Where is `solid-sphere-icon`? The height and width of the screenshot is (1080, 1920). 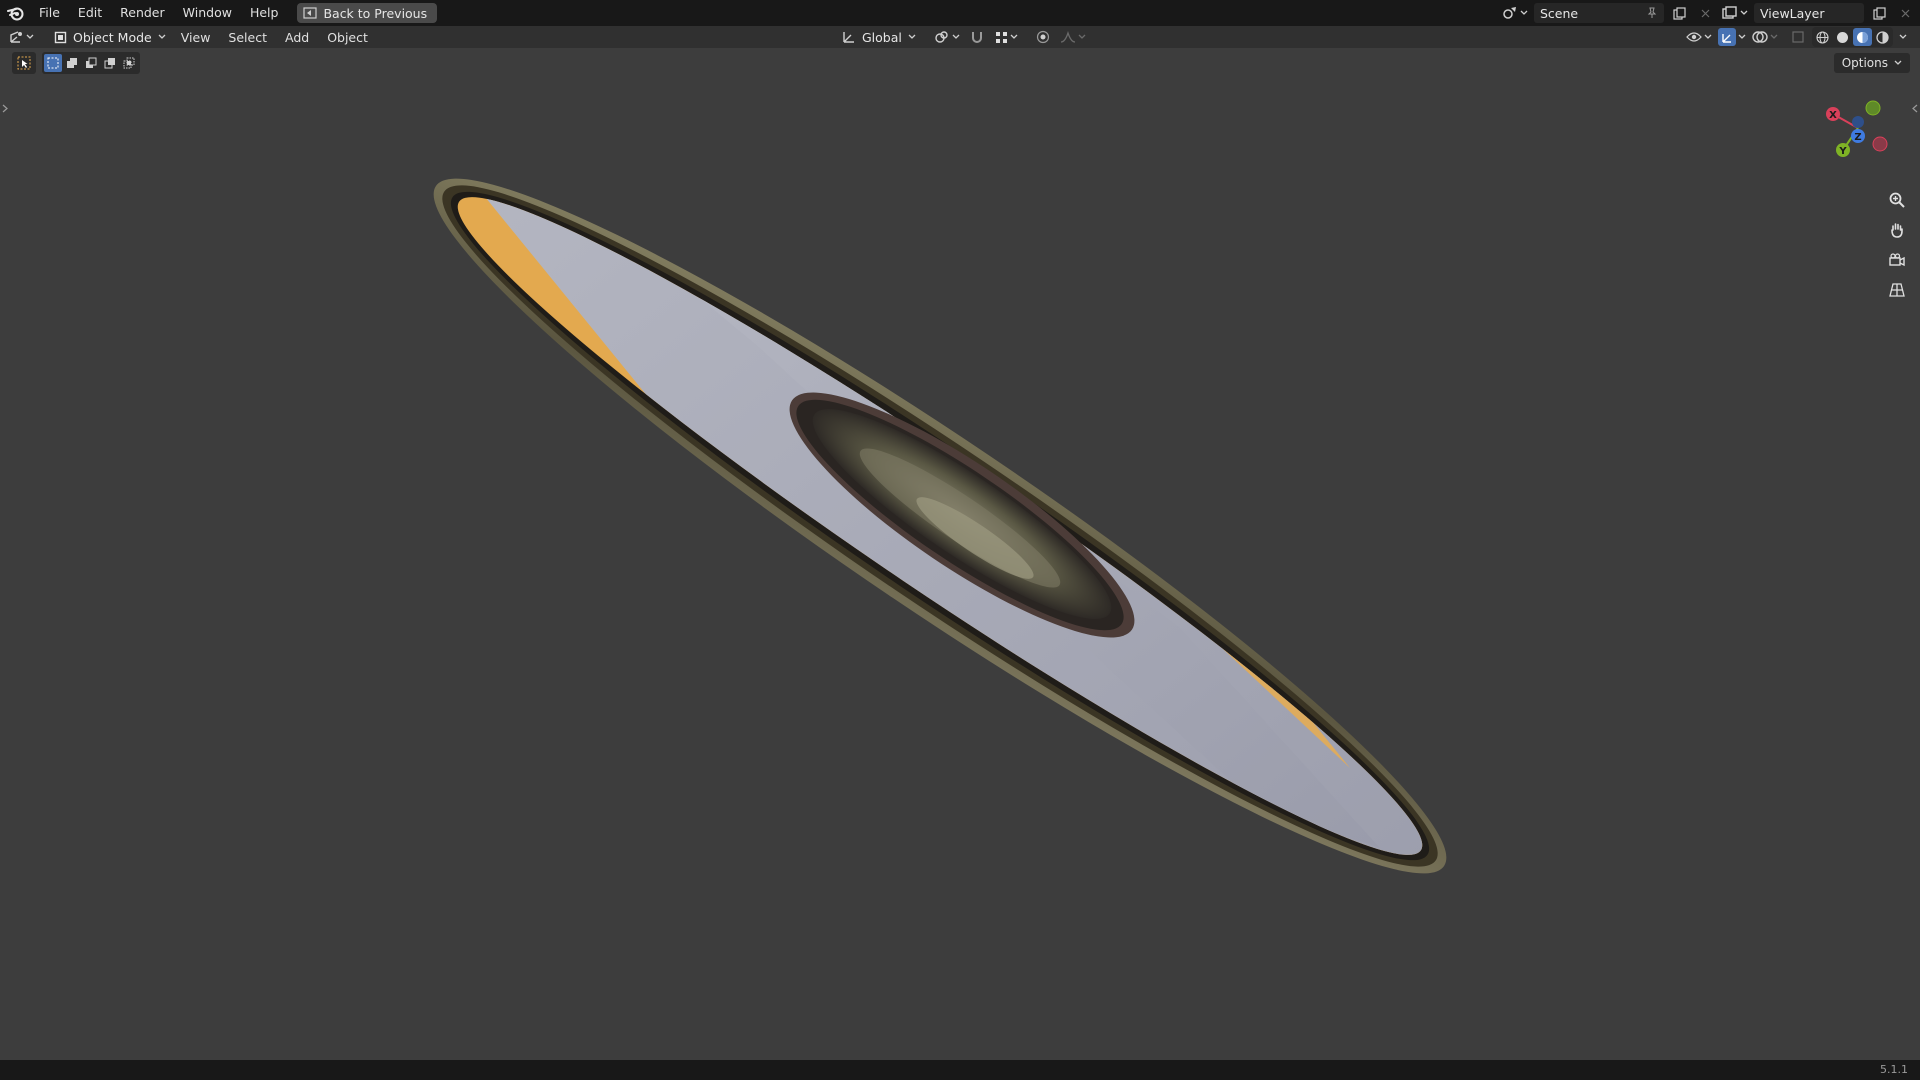
solid-sphere-icon is located at coordinates (1842, 37).